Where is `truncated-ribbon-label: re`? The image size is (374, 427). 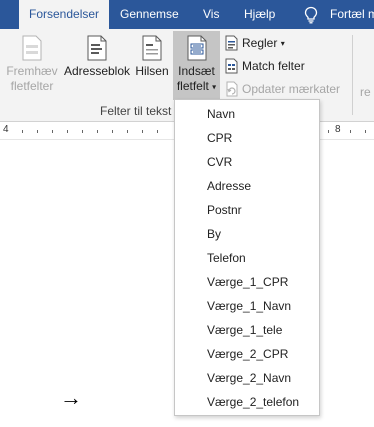
truncated-ribbon-label: re is located at coordinates (365, 92).